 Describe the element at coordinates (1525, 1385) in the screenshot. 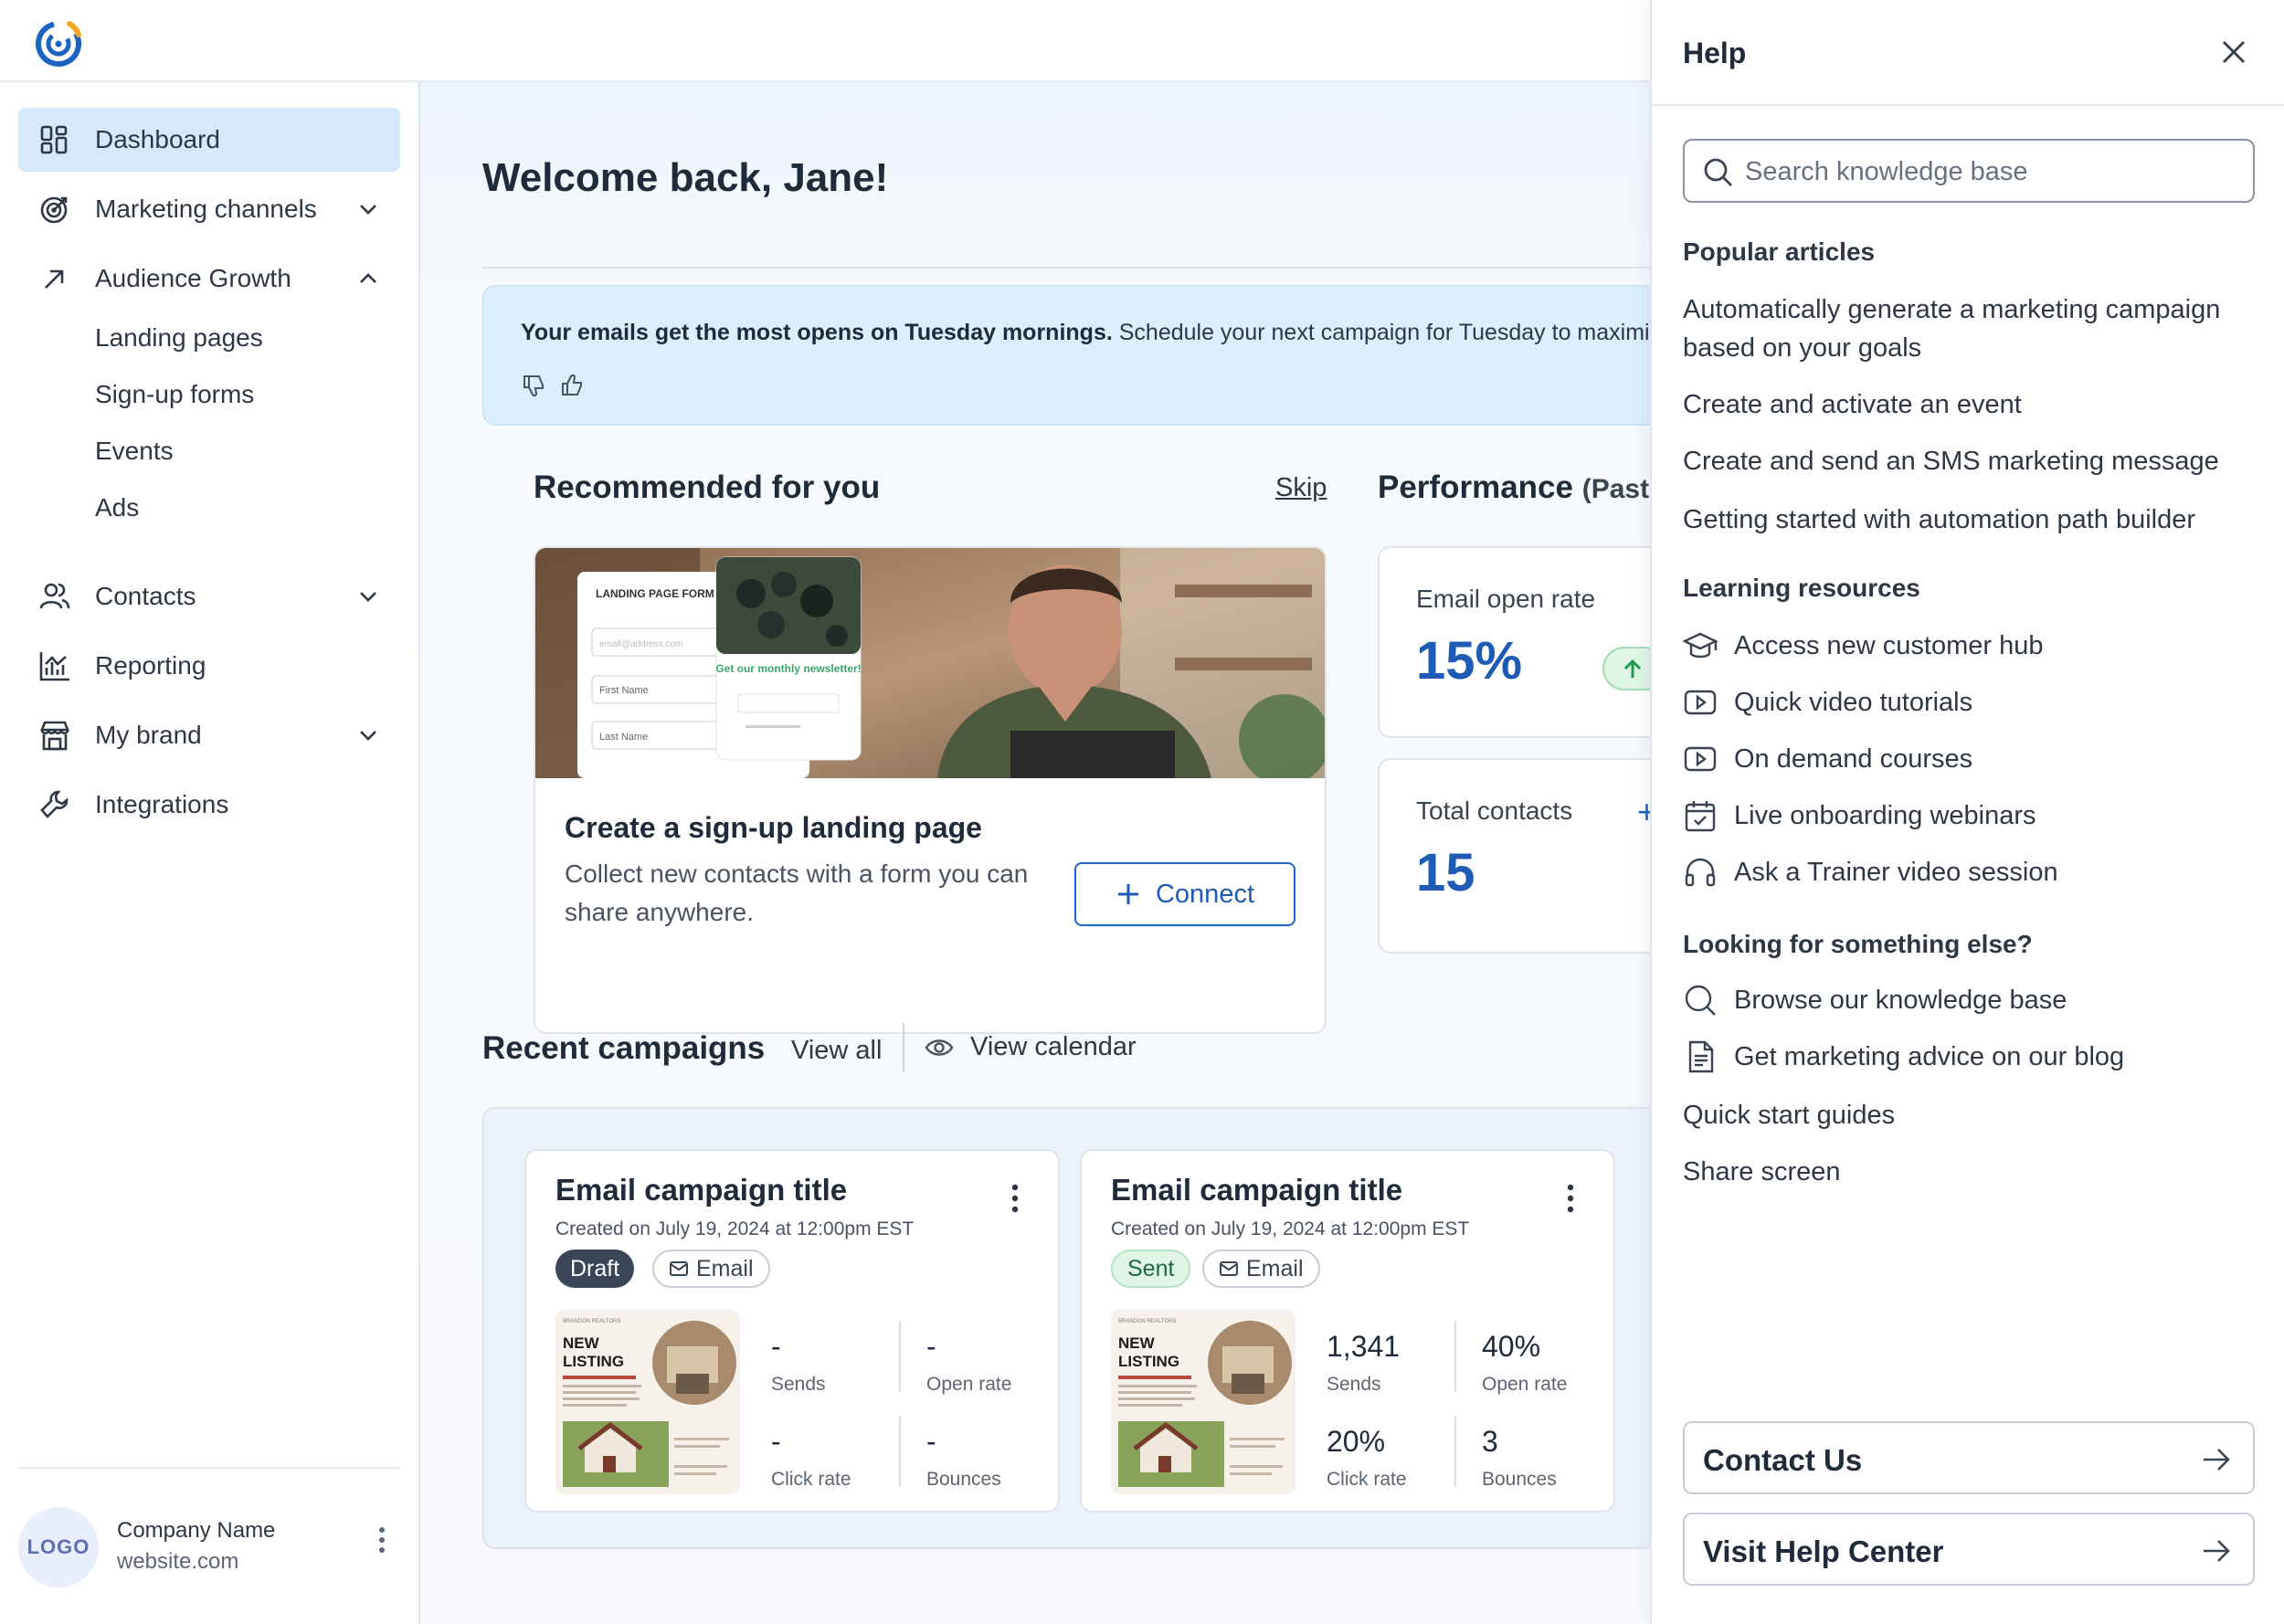

I see `stat-label-open-rate: Open rate` at that location.